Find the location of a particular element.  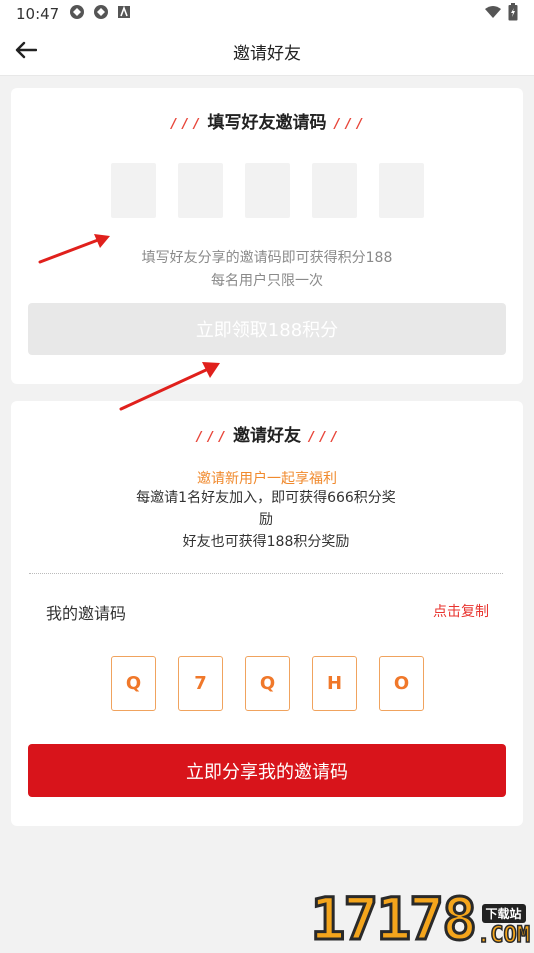

watermark-side: 下载站 .COM is located at coordinates (503, 926).